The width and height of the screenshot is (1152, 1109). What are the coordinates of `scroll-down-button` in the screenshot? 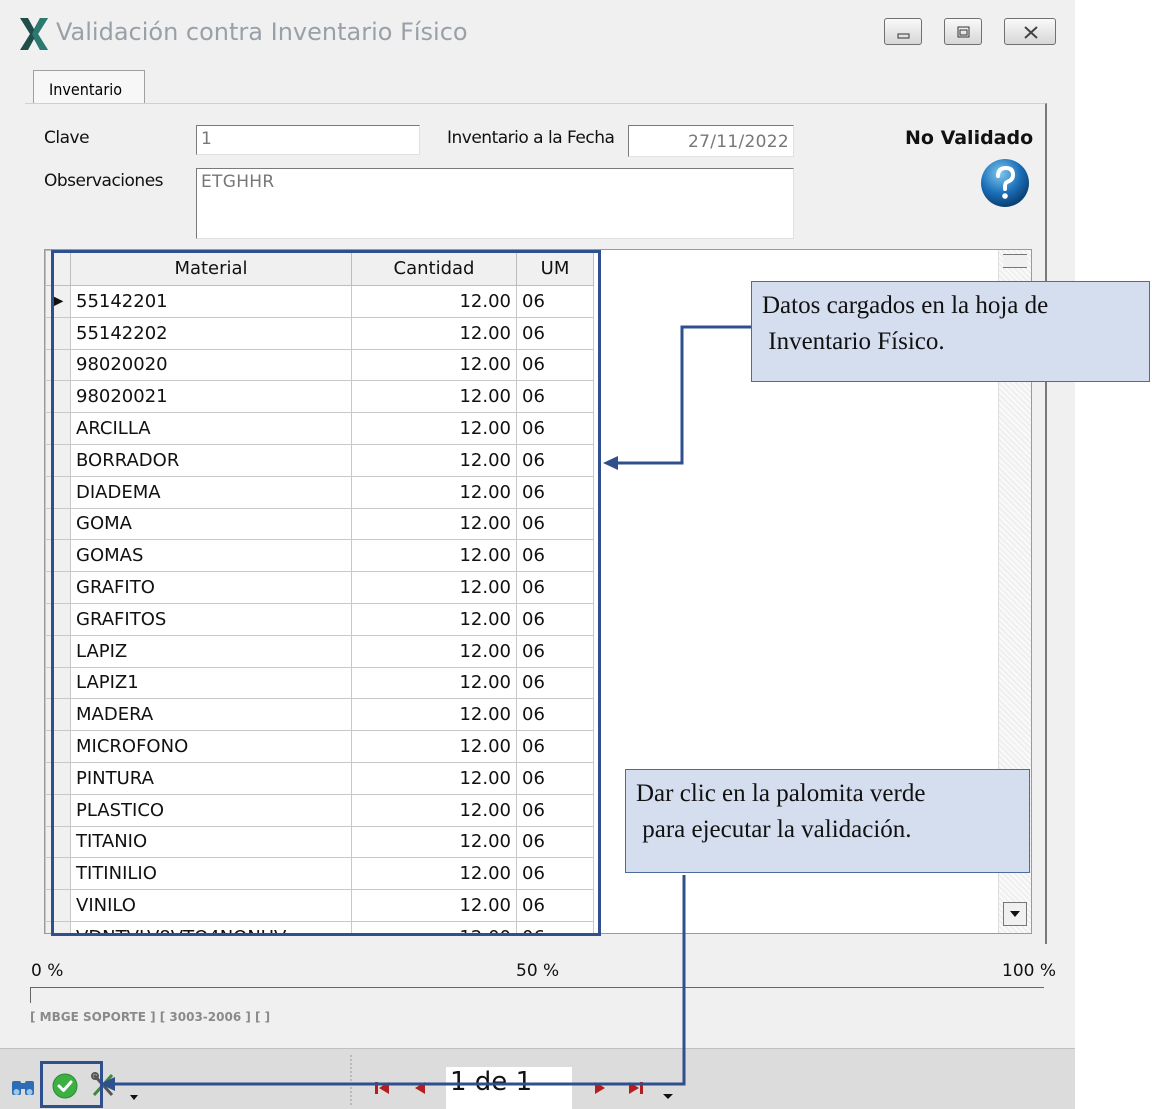 It's located at (1015, 914).